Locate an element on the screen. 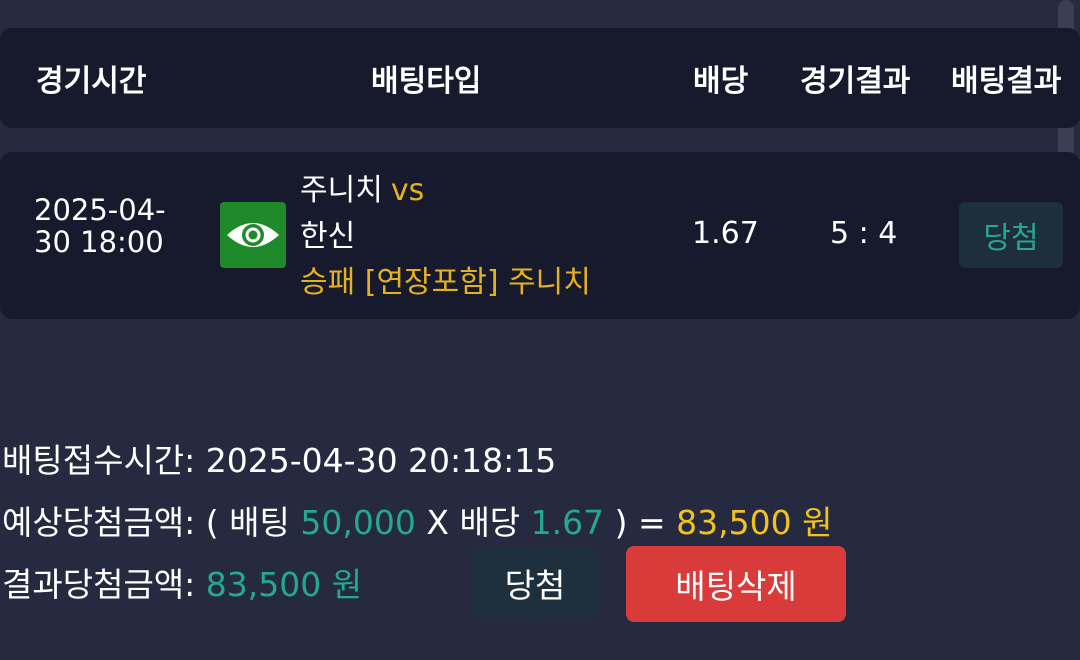 The height and width of the screenshot is (660, 1080). receipt-time-line: 배팅접수시간: 2025-04-30 20:18:15 is located at coordinates (279, 458).